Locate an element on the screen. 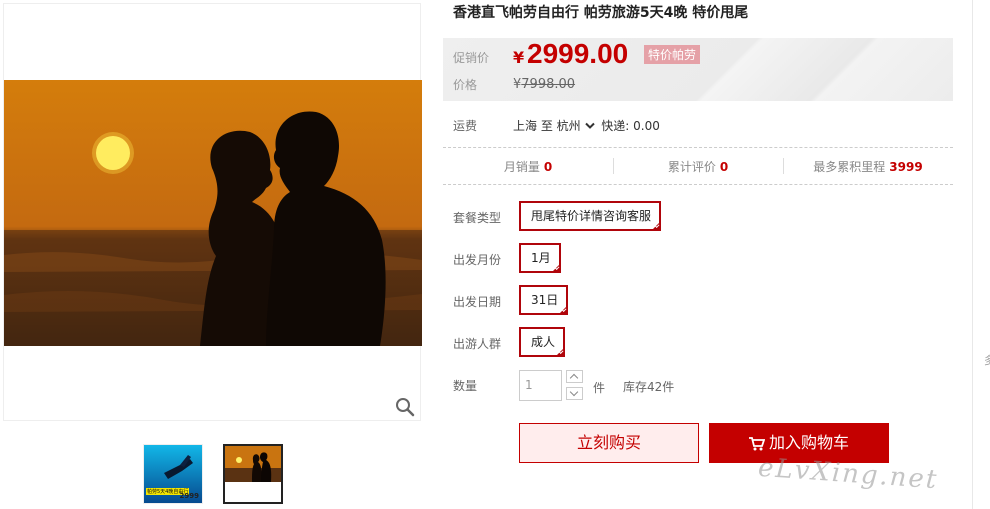 The width and height of the screenshot is (990, 509). stat-monthly-sales: 月销量 0 is located at coordinates (528, 166).